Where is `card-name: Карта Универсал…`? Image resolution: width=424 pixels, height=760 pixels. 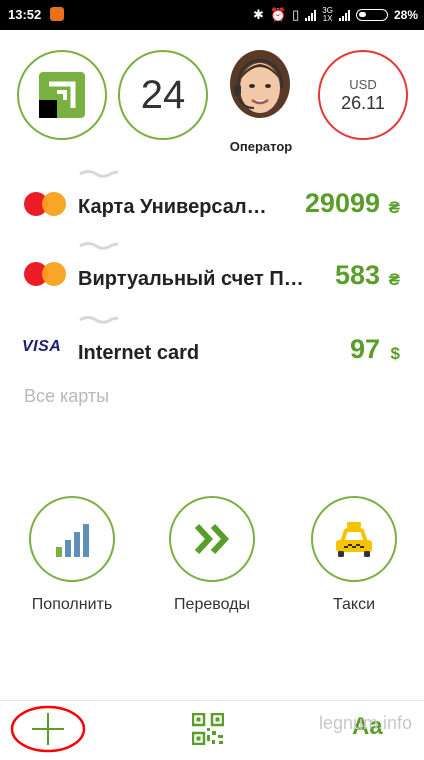
card-name: Карта Универсал… is located at coordinates (172, 207).